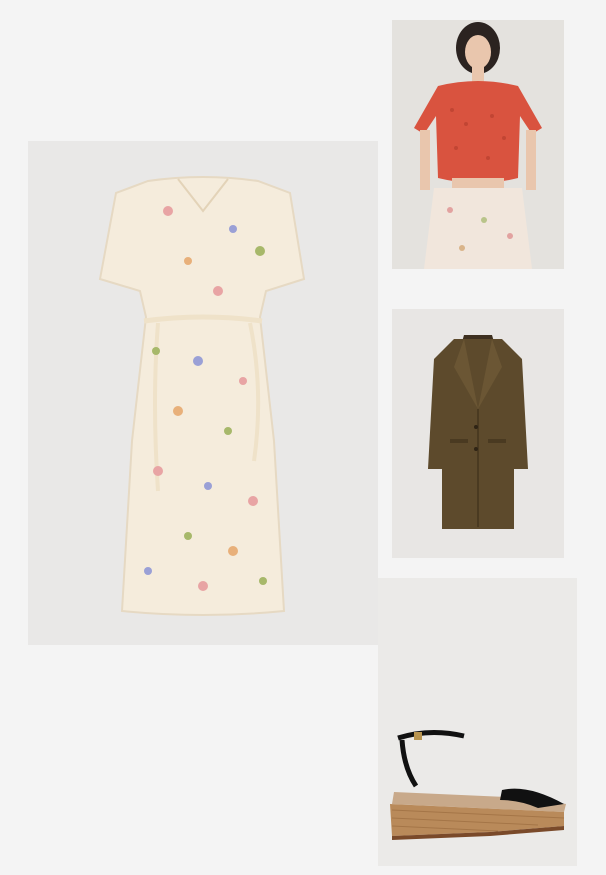  I want to click on tweed-coat-image, so click(478, 432).